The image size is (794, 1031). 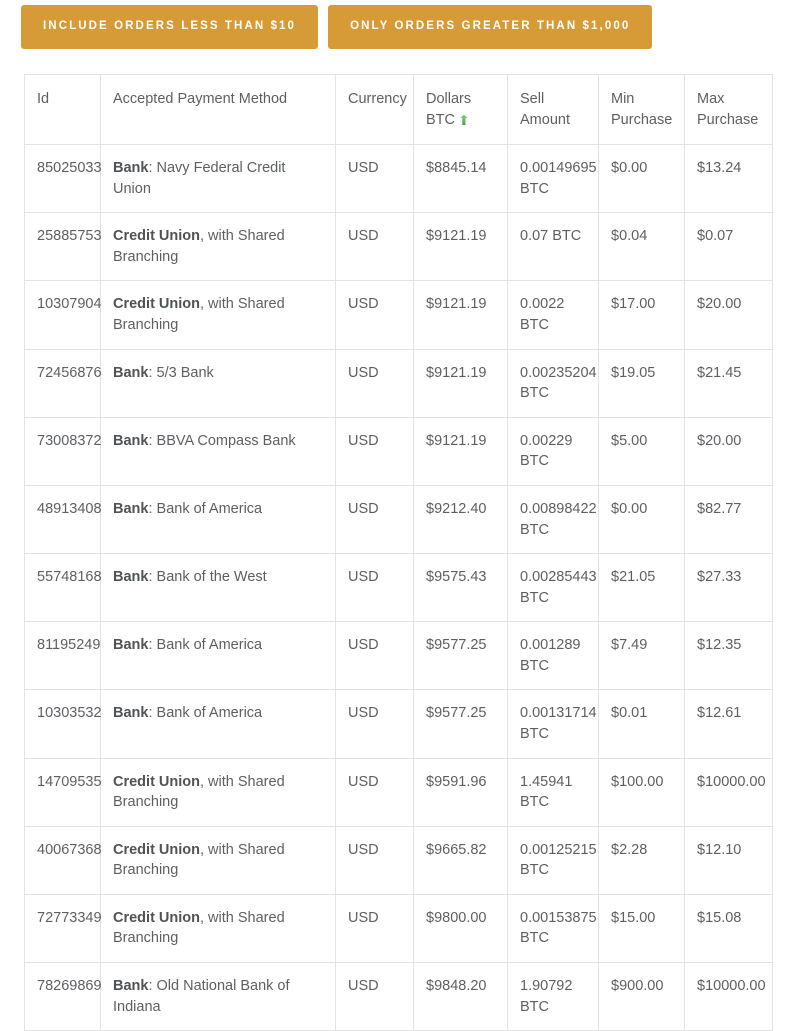 I want to click on column-header-accepted-payment-method: Accepted Payment Method, so click(x=218, y=109).